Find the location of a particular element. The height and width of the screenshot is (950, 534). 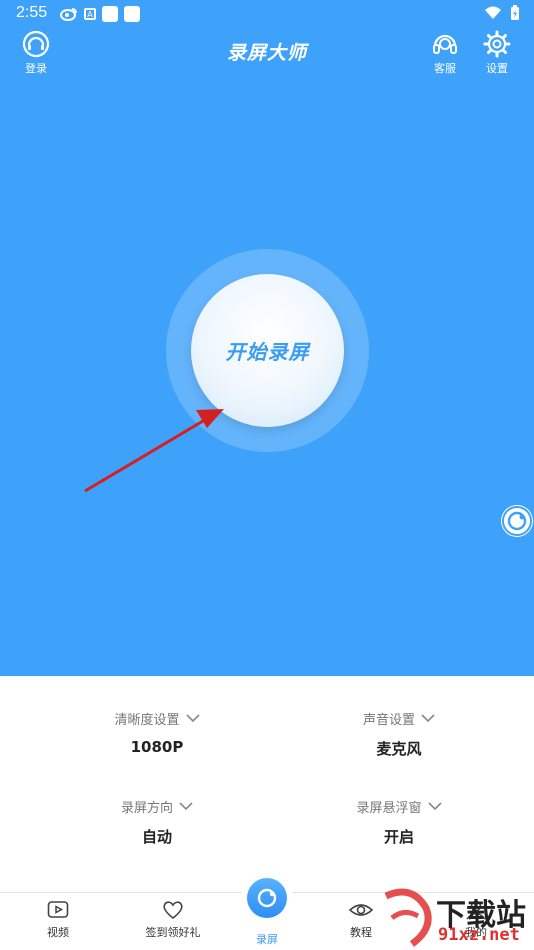

wifi-icon is located at coordinates (493, 12).